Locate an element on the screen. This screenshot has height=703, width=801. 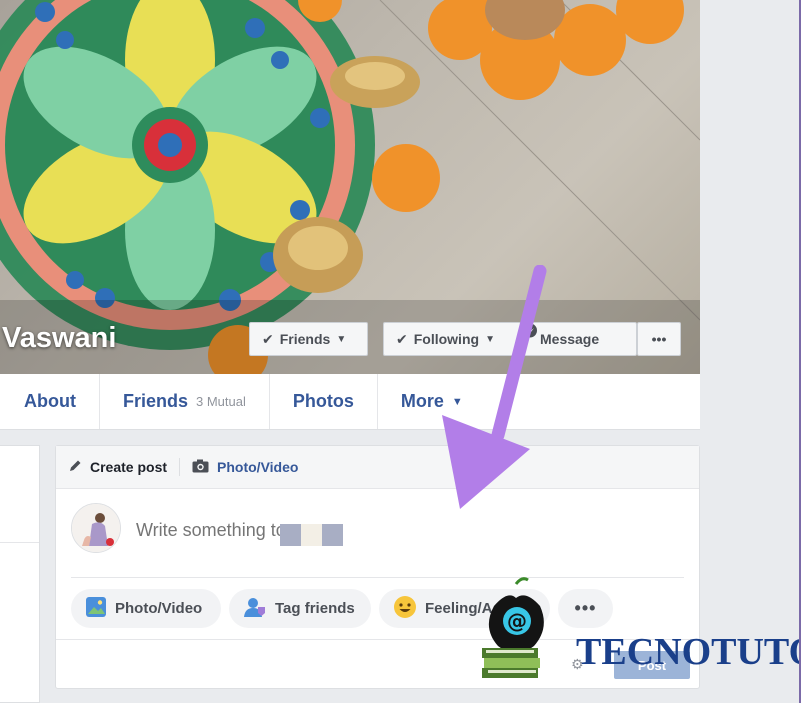
composer-header: Create post Photo/Video is located at coordinates (377, 467).